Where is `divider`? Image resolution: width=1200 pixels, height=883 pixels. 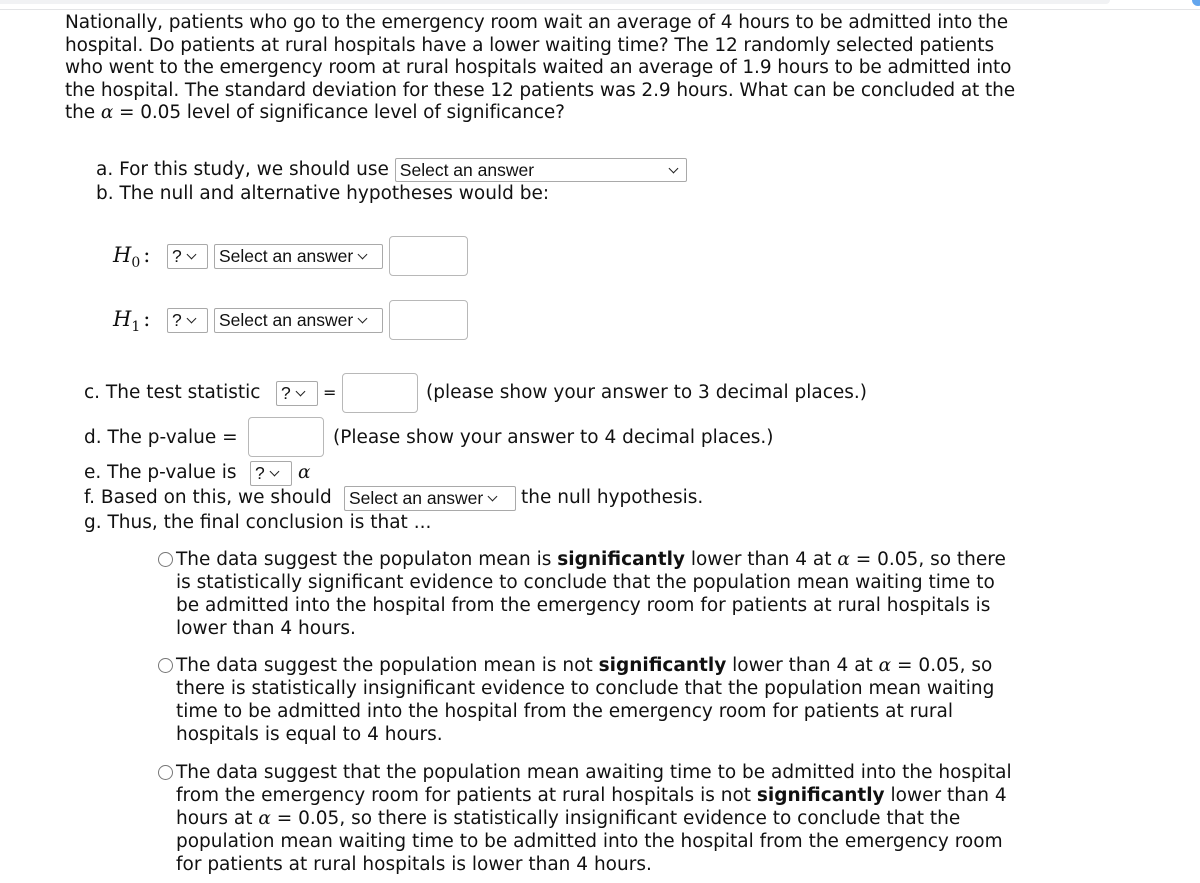
divider is located at coordinates (600, 9).